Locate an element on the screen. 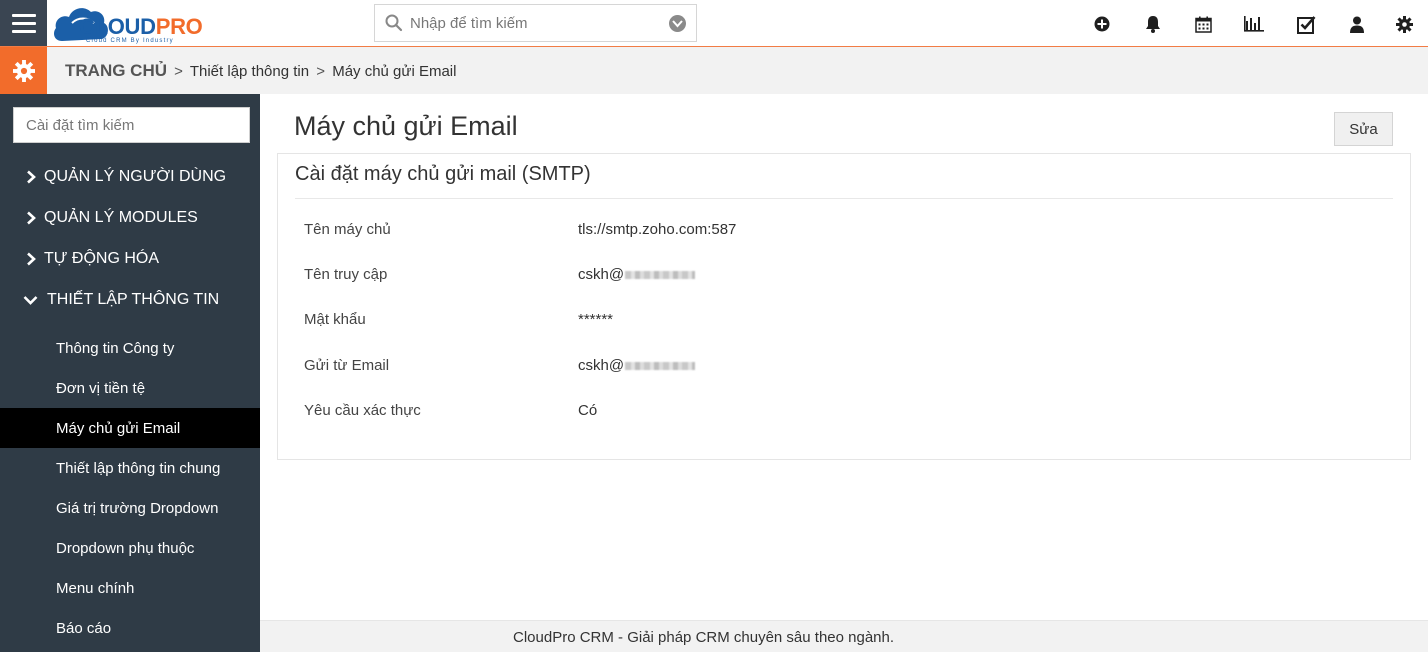 The height and width of the screenshot is (652, 1428). detail-row-username: Tên truy cập cskh@ is located at coordinates (828, 276).